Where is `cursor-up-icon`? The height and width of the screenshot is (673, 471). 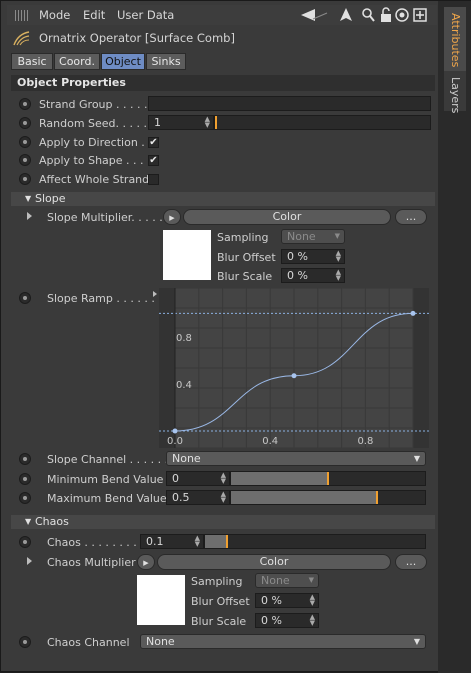
cursor-up-icon is located at coordinates (346, 15).